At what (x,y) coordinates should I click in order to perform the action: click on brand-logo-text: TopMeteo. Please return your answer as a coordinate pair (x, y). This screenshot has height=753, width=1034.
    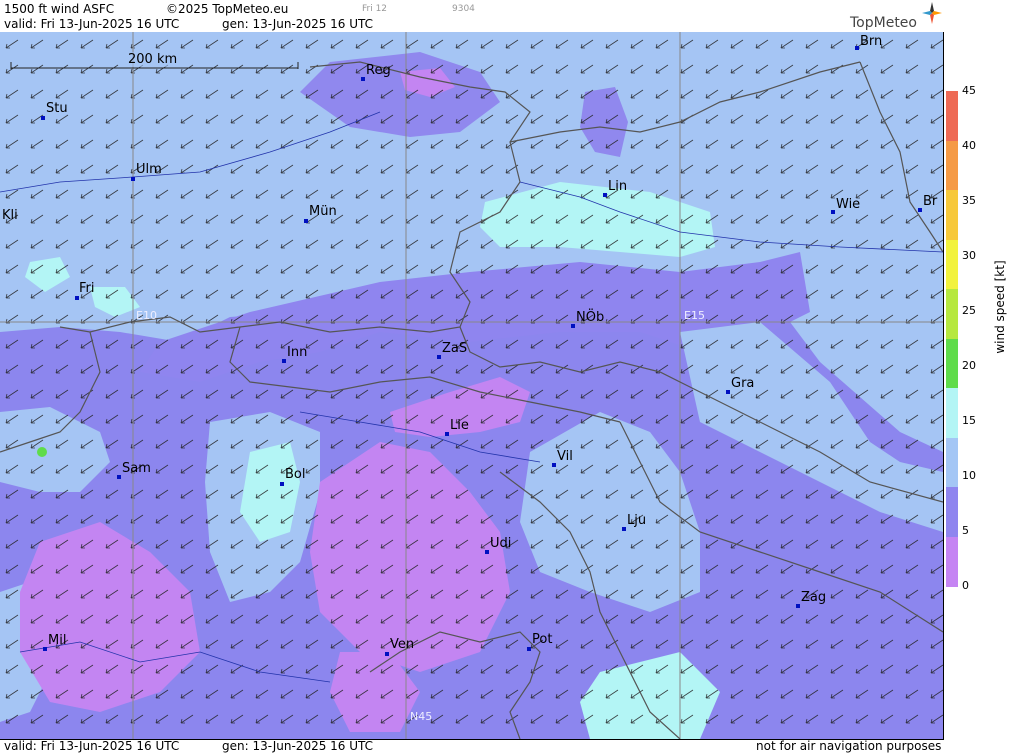
    Looking at the image, I should click on (883, 23).